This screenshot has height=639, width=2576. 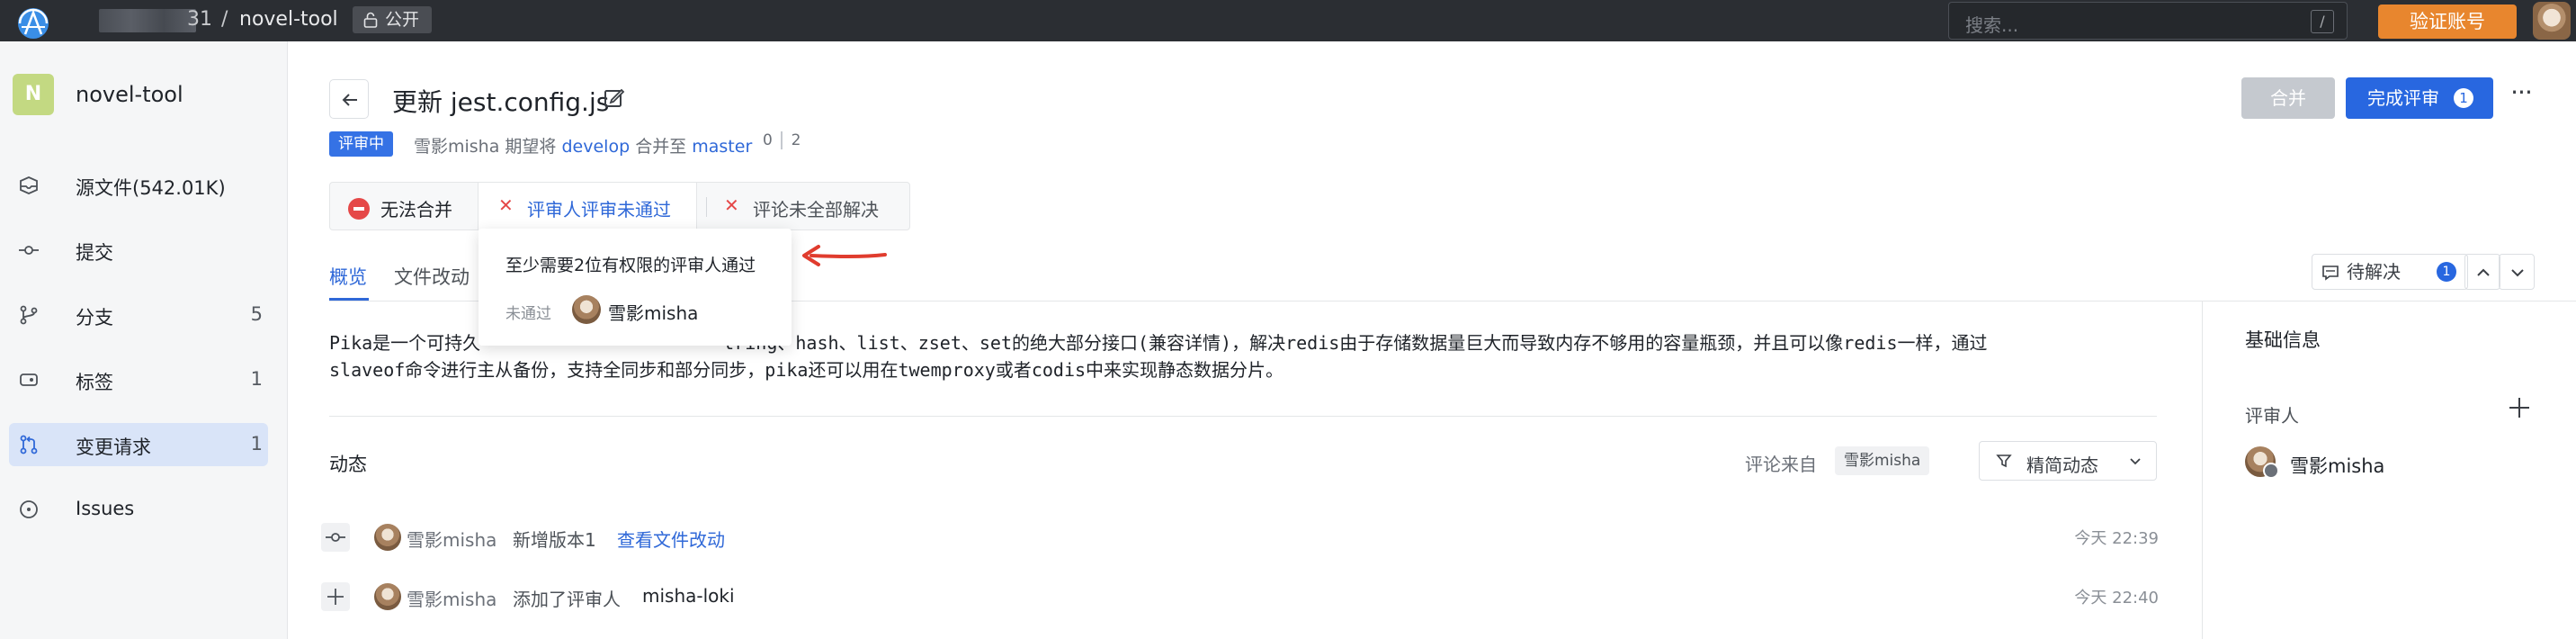 What do you see at coordinates (2552, 21) in the screenshot?
I see `user-avatar` at bounding box center [2552, 21].